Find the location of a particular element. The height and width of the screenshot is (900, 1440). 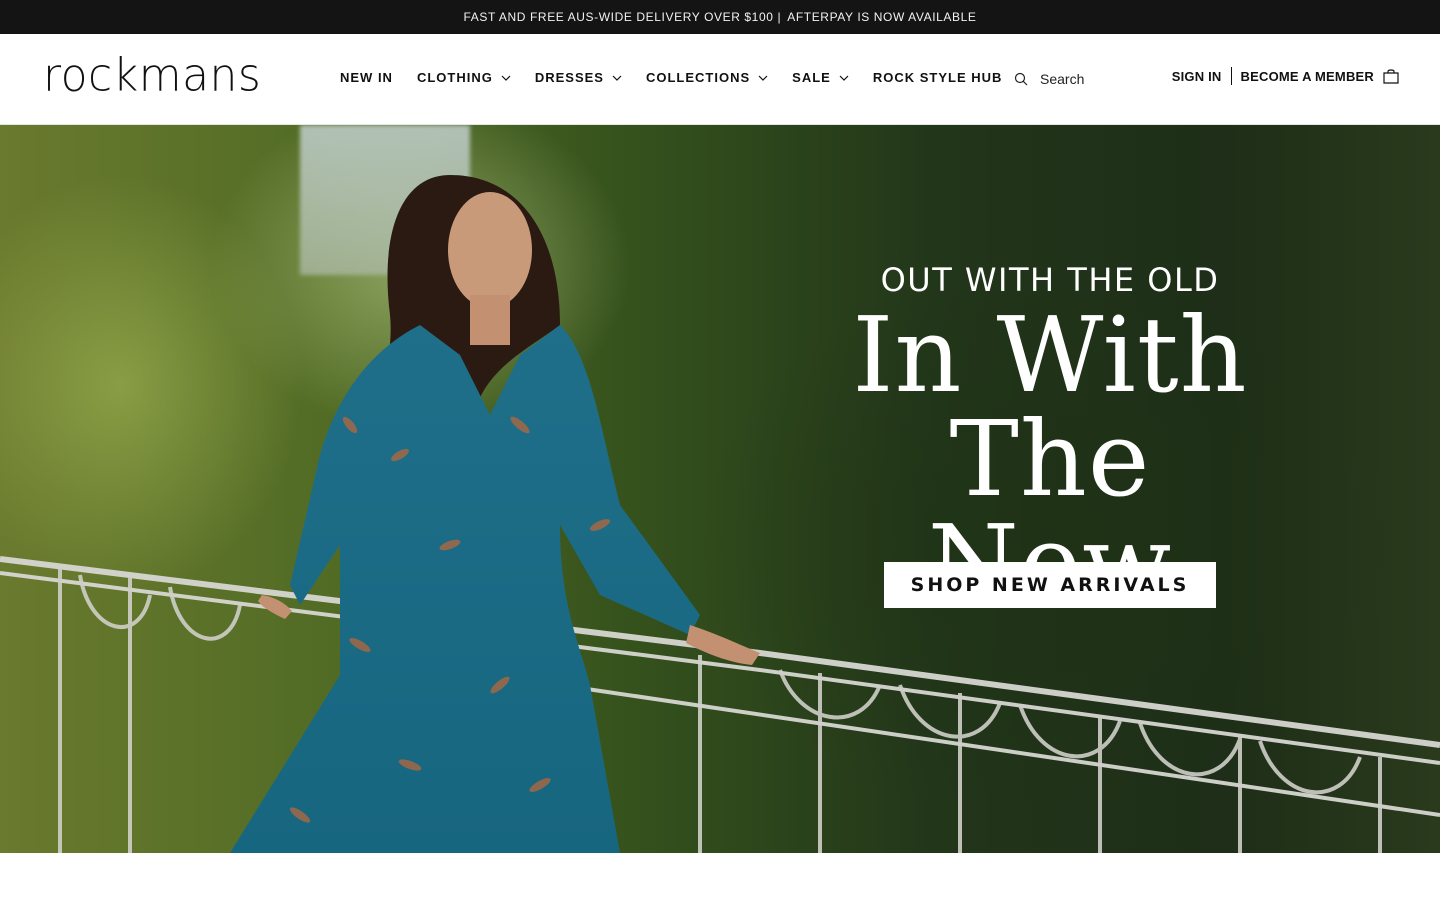

search-input is located at coordinates (1100, 79).